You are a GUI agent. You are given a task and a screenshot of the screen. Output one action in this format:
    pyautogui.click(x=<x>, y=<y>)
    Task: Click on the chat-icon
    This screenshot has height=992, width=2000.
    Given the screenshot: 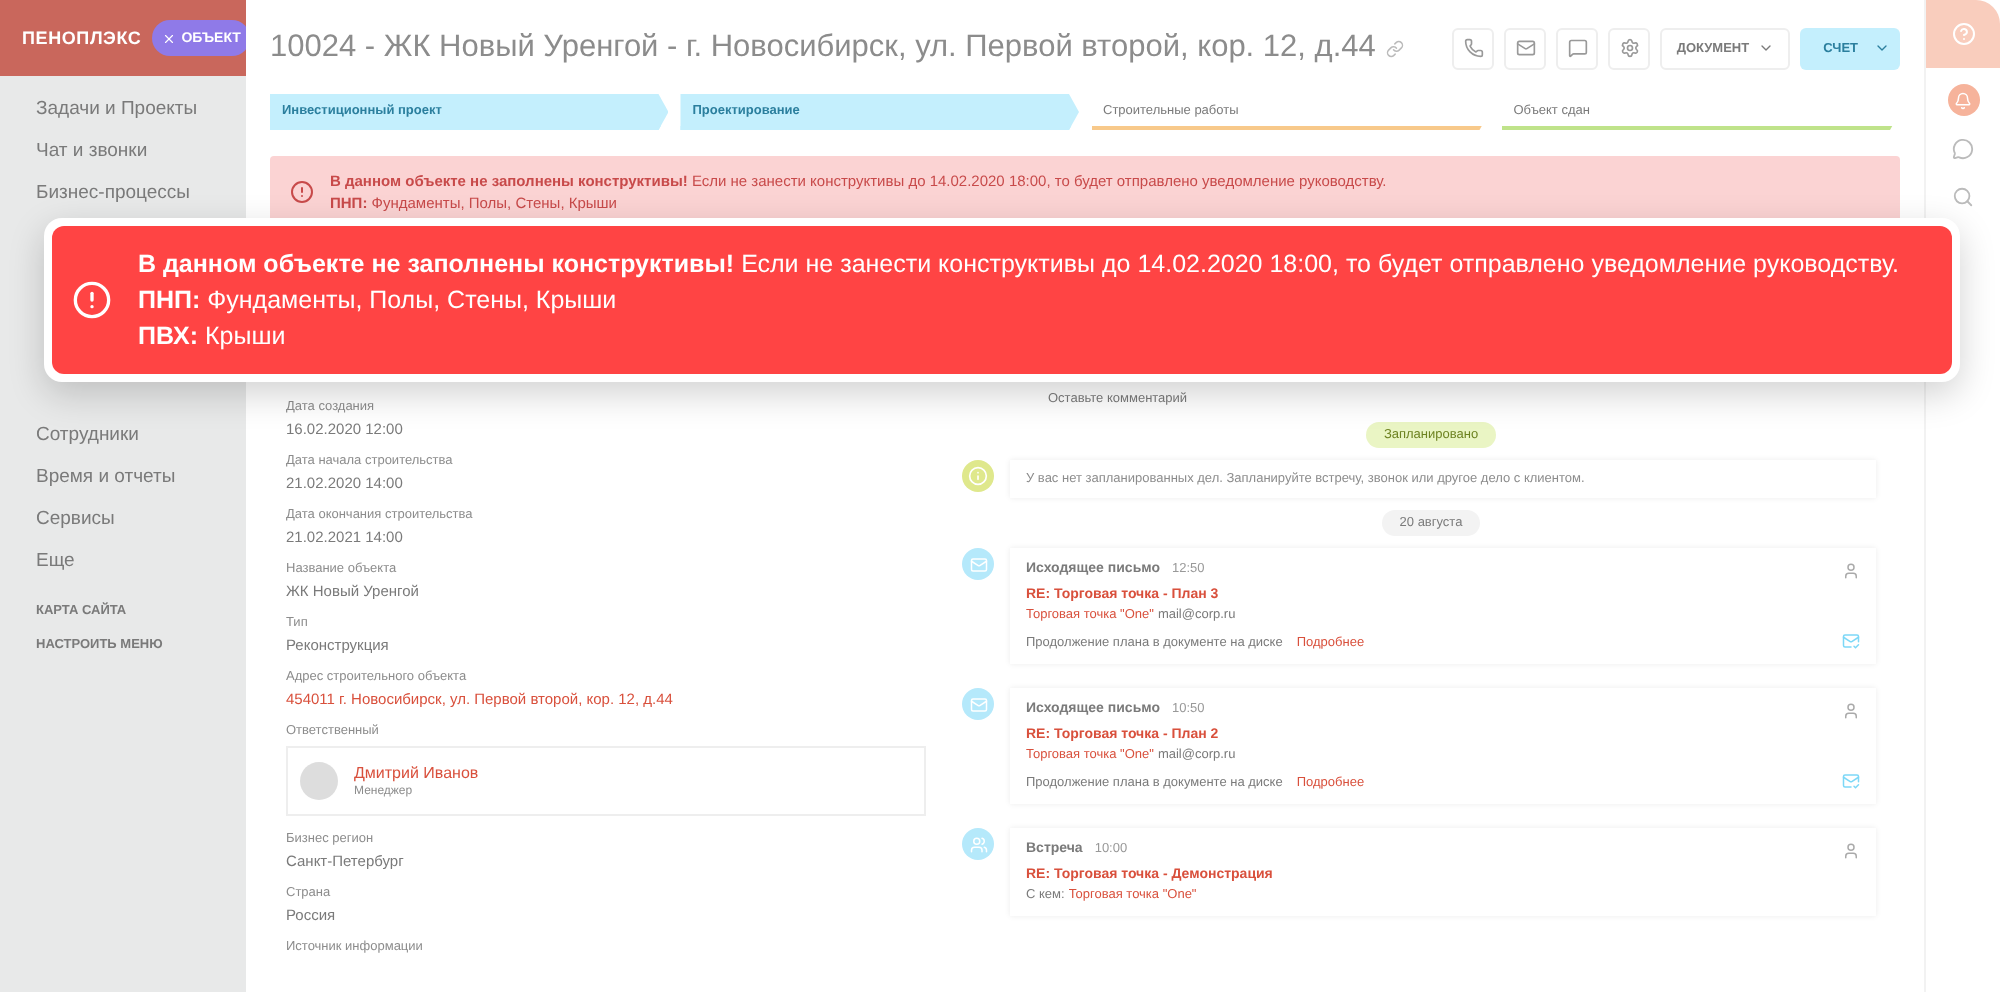 What is the action you would take?
    pyautogui.click(x=1577, y=48)
    